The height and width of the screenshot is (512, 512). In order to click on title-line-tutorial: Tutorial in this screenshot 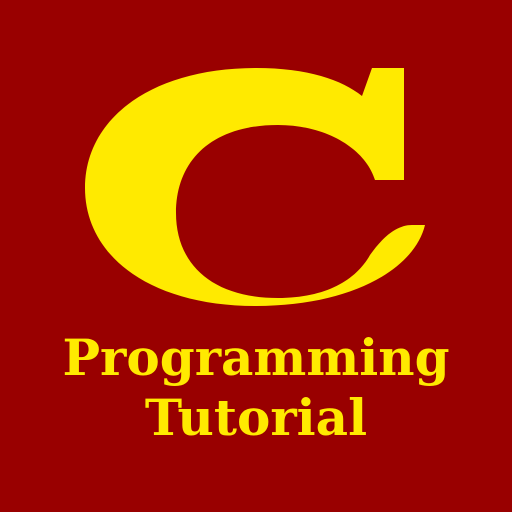, I will do `click(256, 417)`.